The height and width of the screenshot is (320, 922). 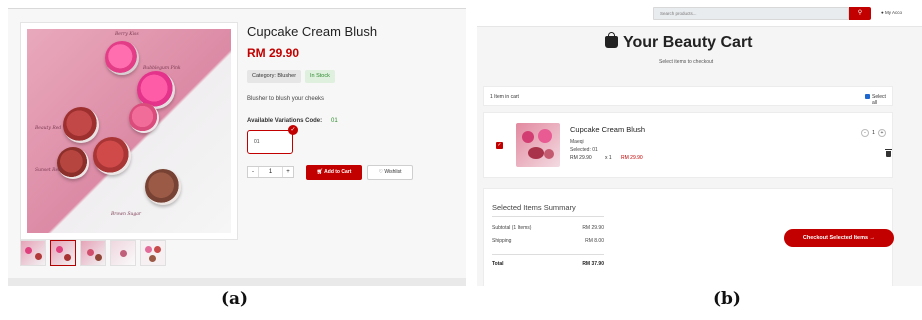 I want to click on total-label: Total, so click(x=498, y=264).